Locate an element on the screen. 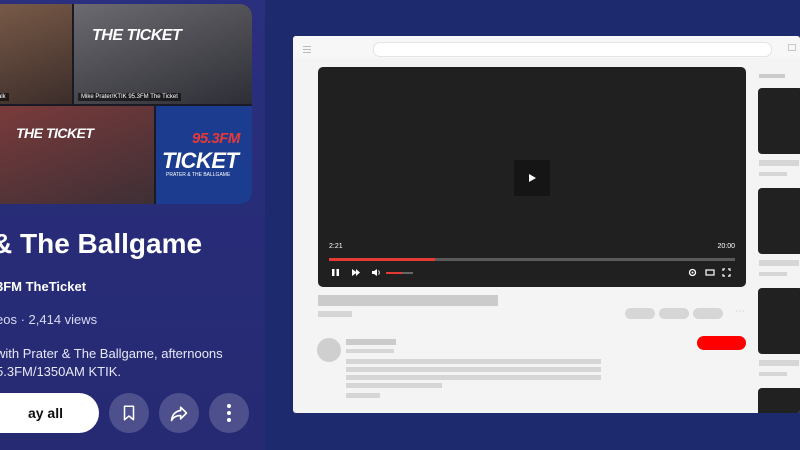  more-options-button is located at coordinates (229, 413).